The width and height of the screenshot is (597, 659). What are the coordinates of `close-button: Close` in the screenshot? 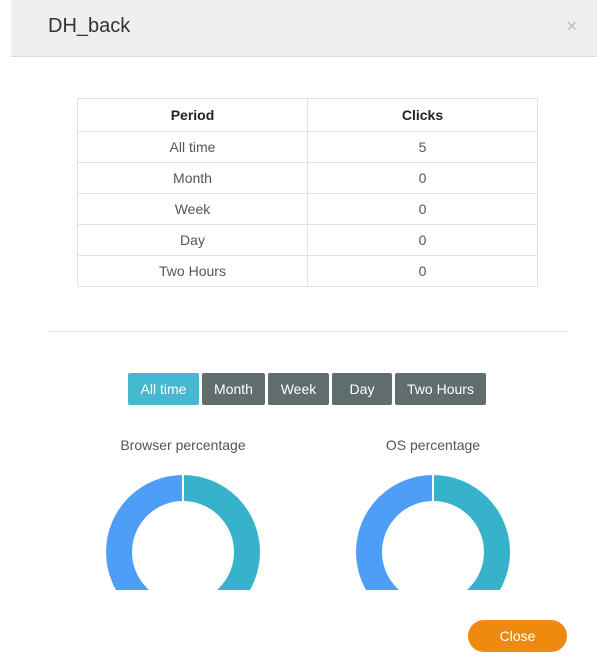 It's located at (517, 636).